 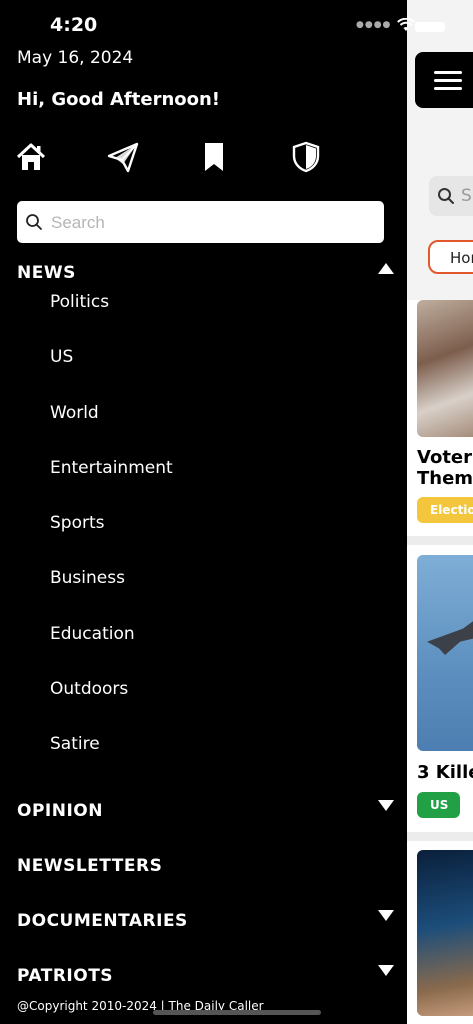 What do you see at coordinates (60, 811) in the screenshot?
I see `section-opinion: OPINION` at bounding box center [60, 811].